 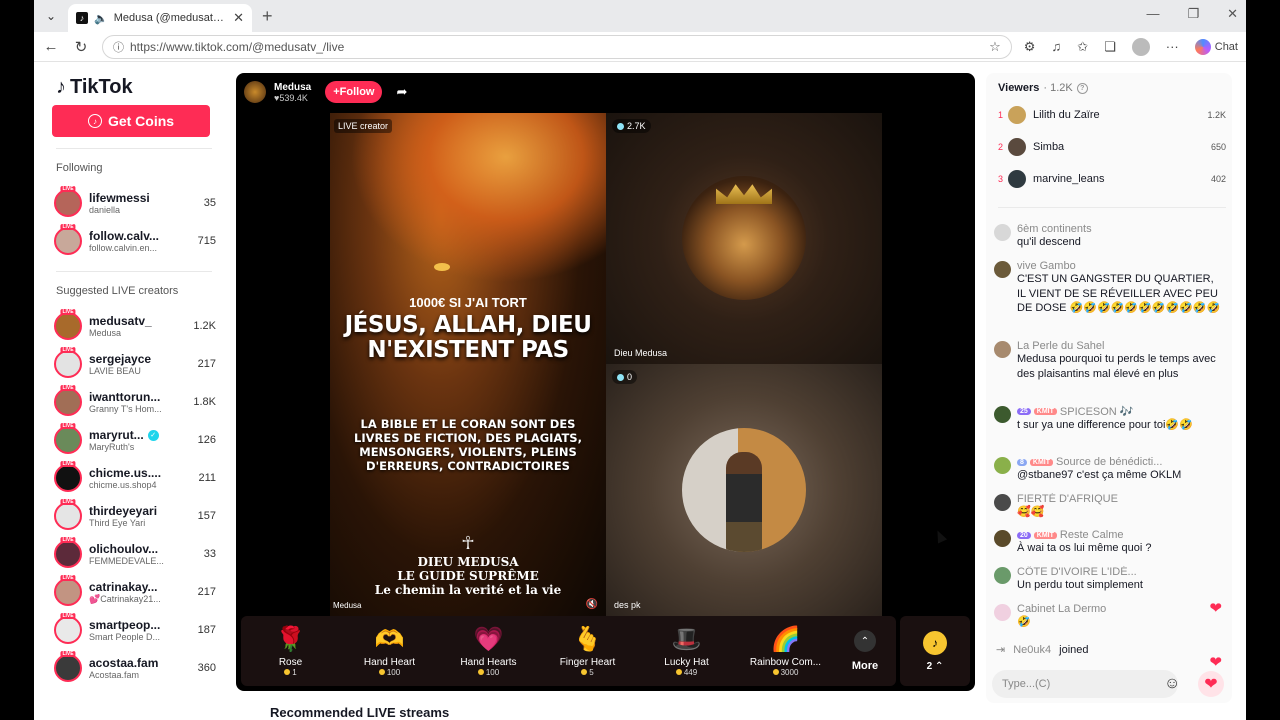 I want to click on chat-message: Cabinet La Dermo 🤣, so click(x=1108, y=616).